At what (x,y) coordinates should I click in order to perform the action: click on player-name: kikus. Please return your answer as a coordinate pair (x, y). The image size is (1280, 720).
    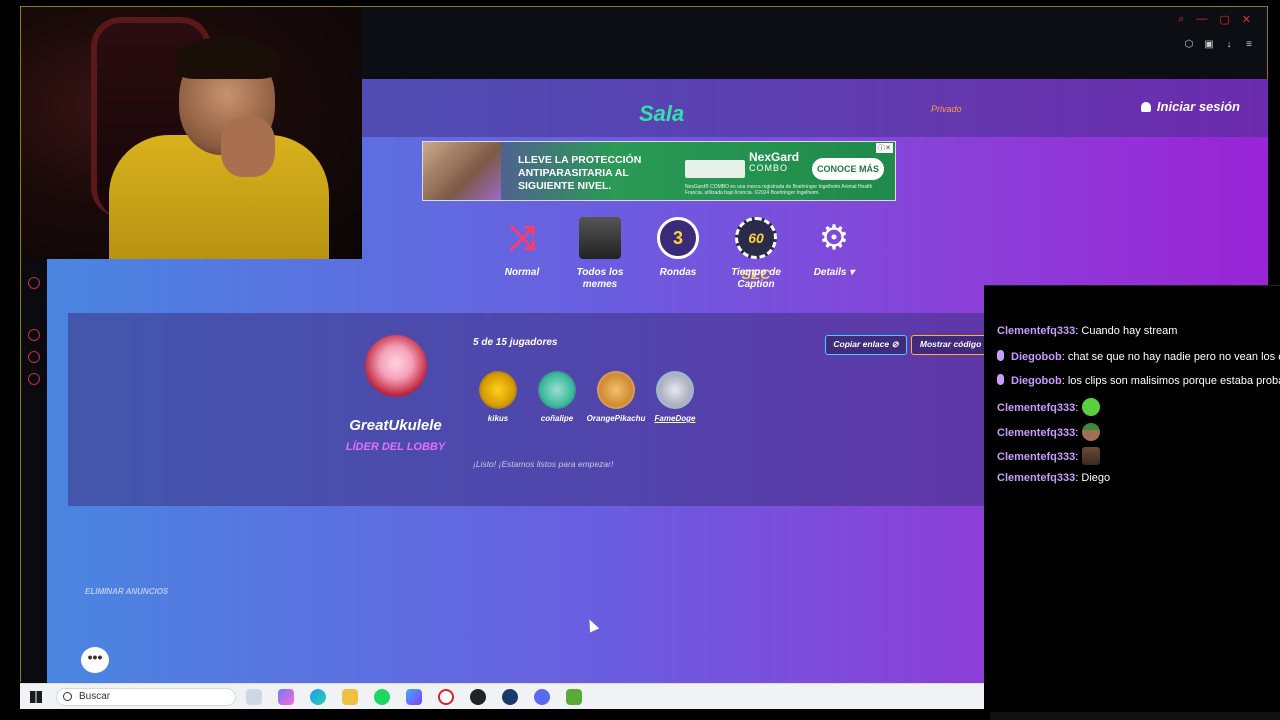
    Looking at the image, I should click on (498, 418).